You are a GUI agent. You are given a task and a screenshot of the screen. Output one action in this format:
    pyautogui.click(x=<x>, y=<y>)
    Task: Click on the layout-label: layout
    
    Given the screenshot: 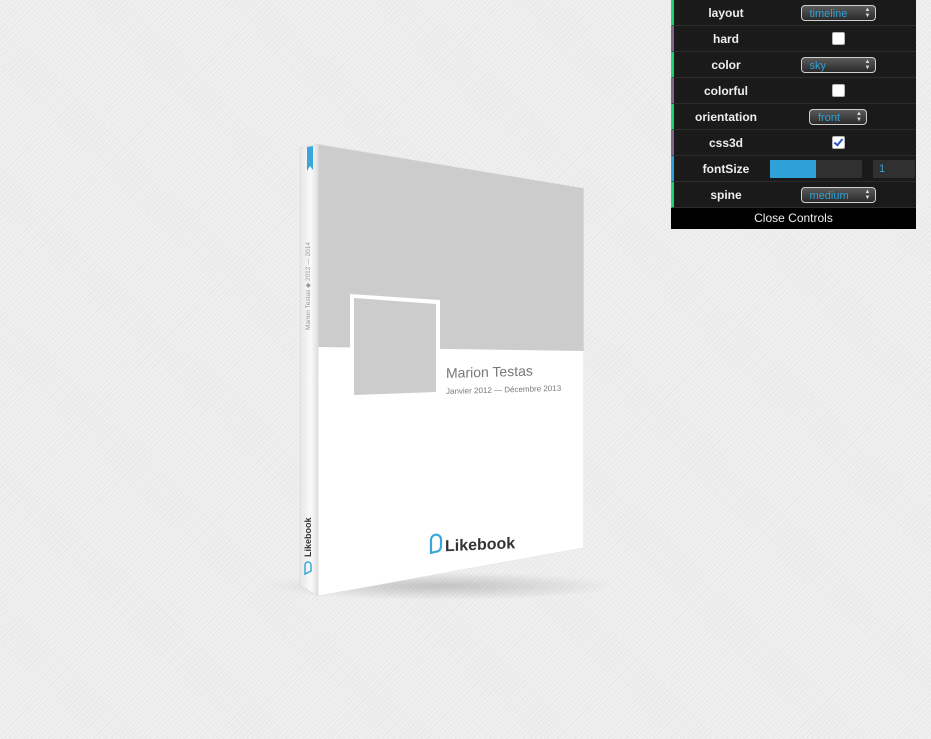 What is the action you would take?
    pyautogui.click(x=726, y=12)
    